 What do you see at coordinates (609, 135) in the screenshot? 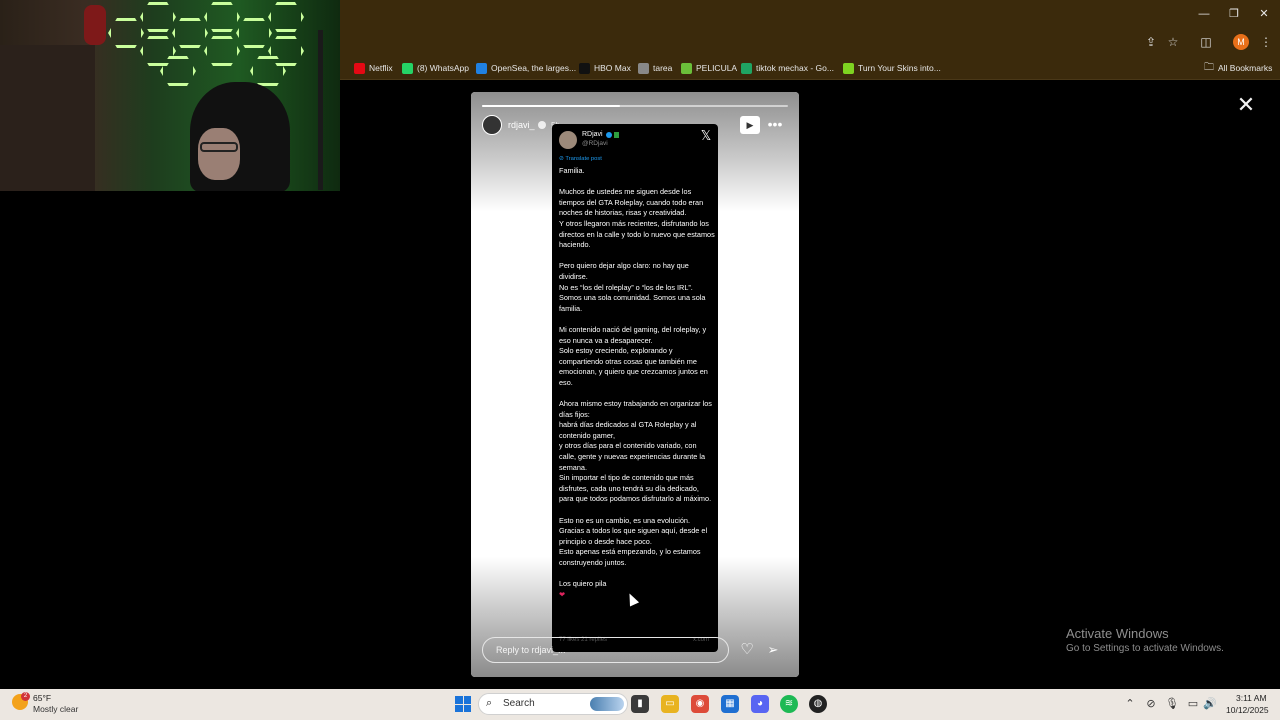
I see `verified-badge-icon` at bounding box center [609, 135].